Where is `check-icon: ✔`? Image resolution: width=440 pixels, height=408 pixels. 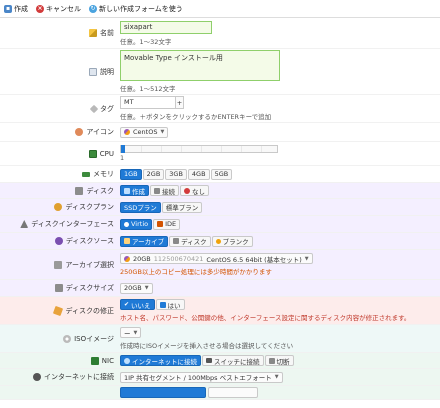 check-icon: ✔ is located at coordinates (127, 304).